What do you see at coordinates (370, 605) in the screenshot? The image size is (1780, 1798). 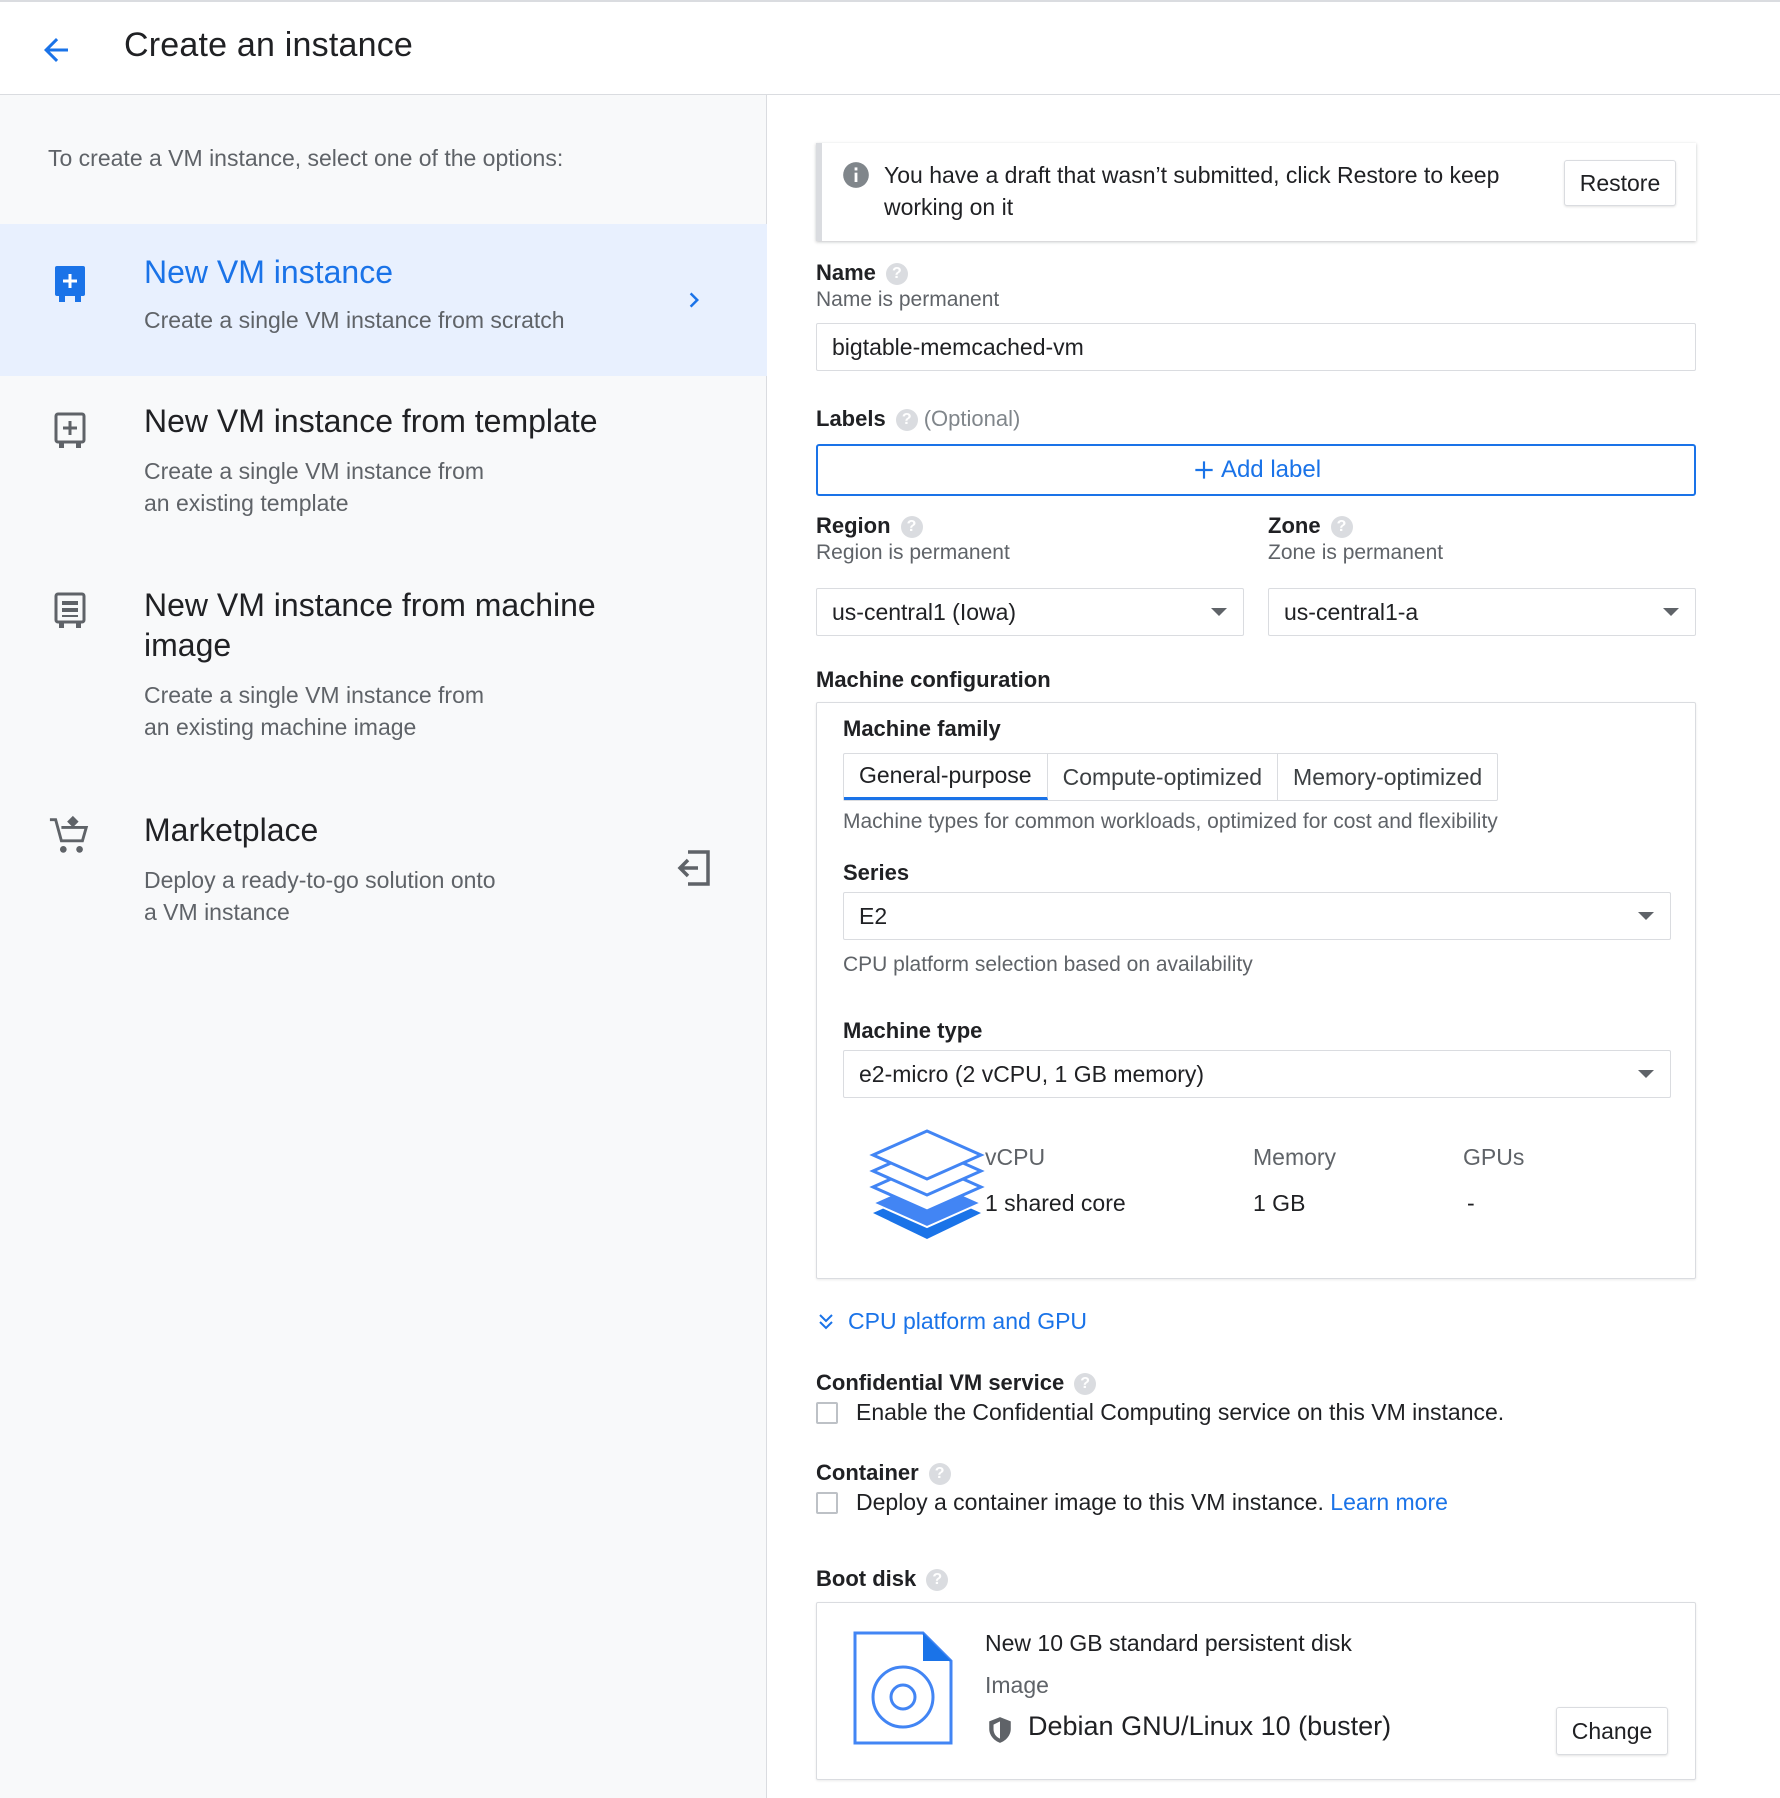 I see `option-title-line1: New VM instance from machine` at bounding box center [370, 605].